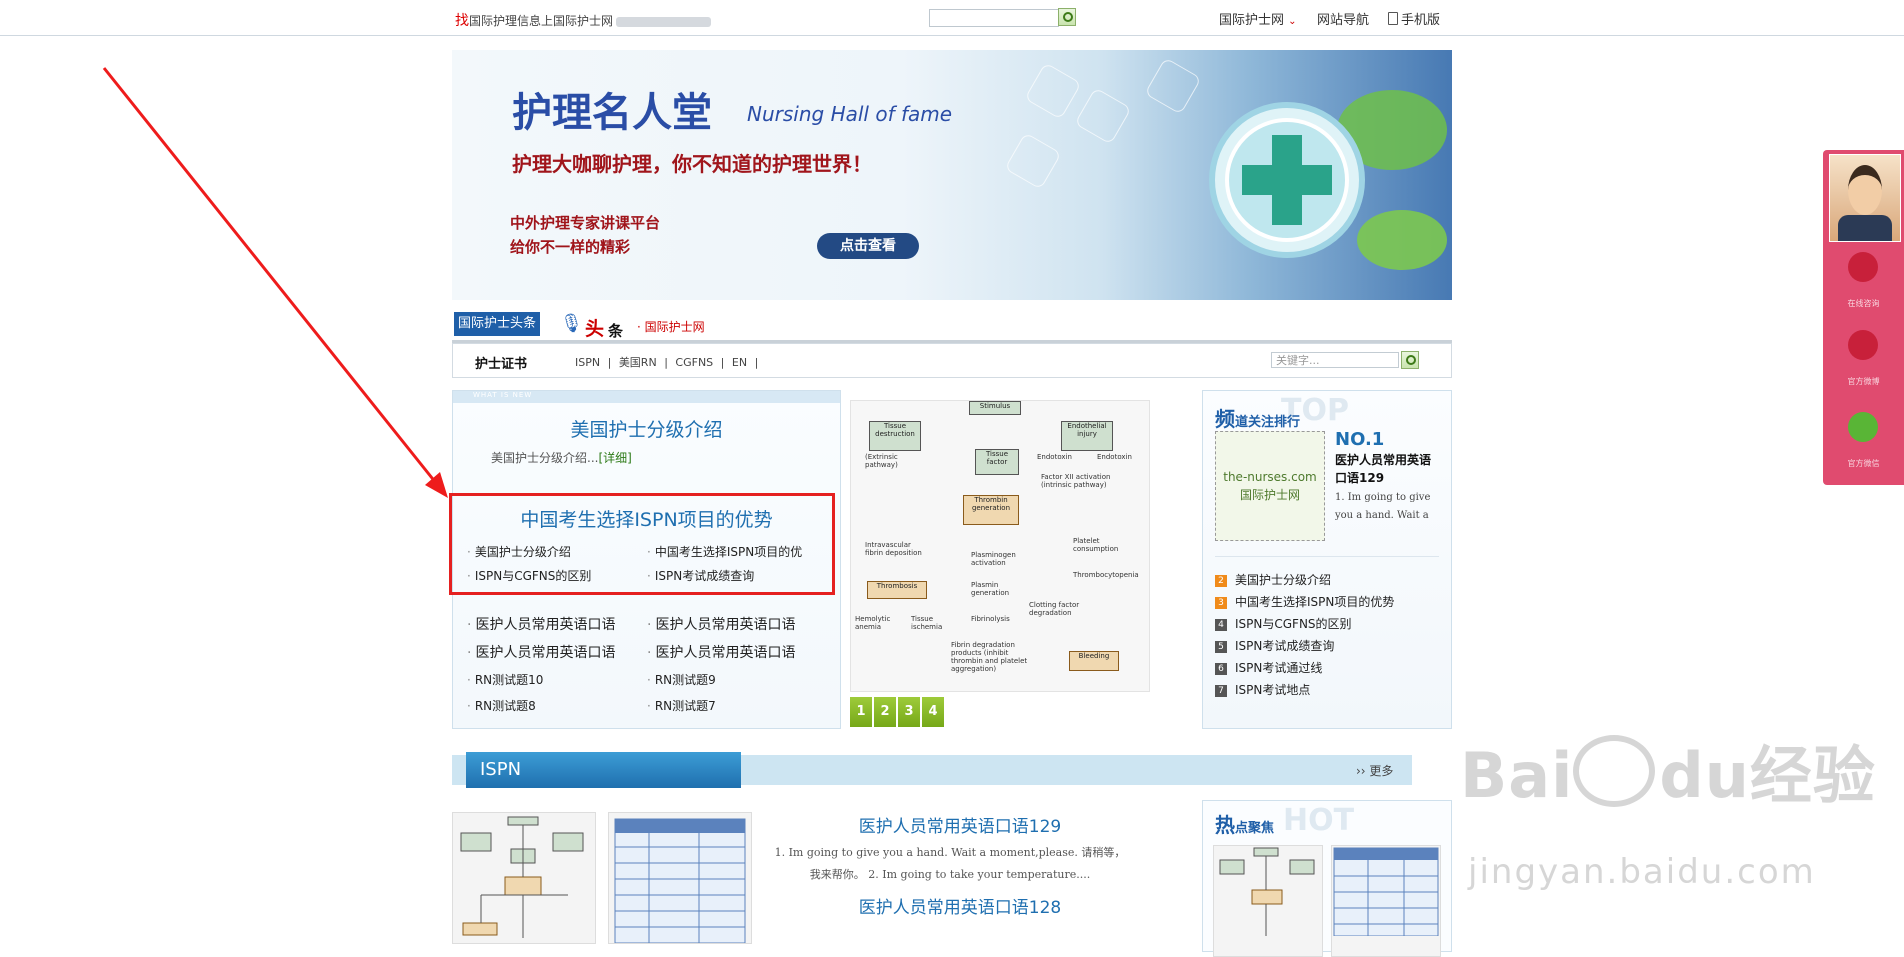  Describe the element at coordinates (1279, 668) in the screenshot. I see `rank-item-label: ISPN考试通过线` at that location.